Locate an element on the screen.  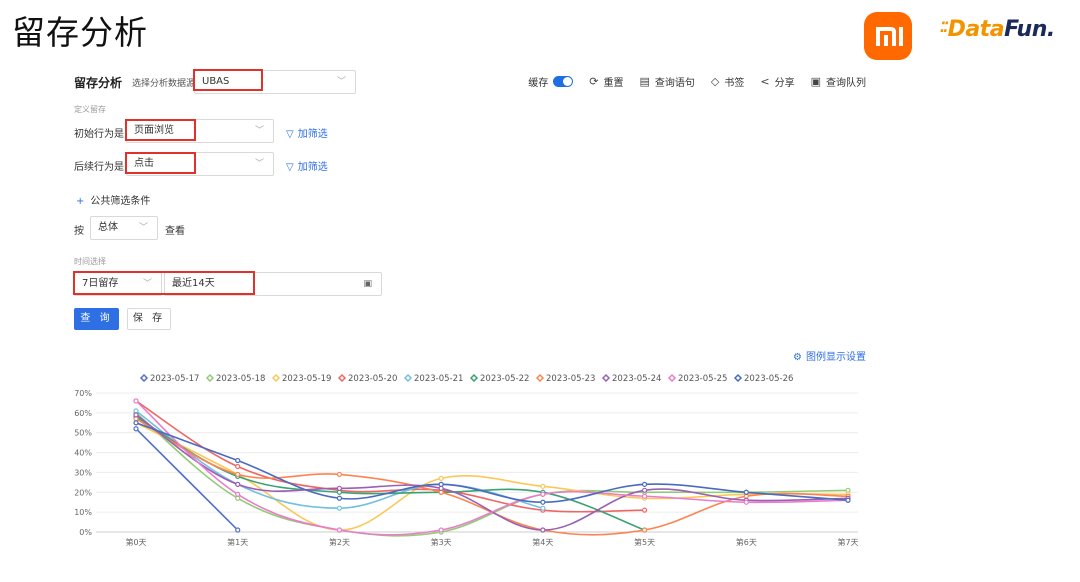
save-button: 保 存 is located at coordinates (149, 319).